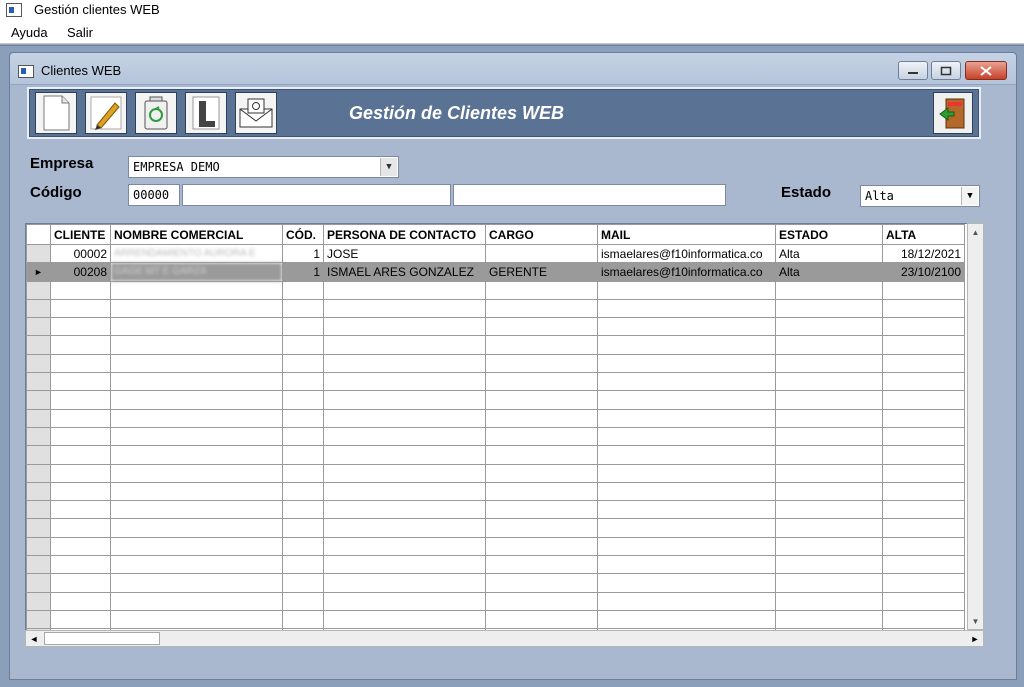 This screenshot has height=687, width=1024. What do you see at coordinates (923, 234) in the screenshot?
I see `column-header: ALTA` at bounding box center [923, 234].